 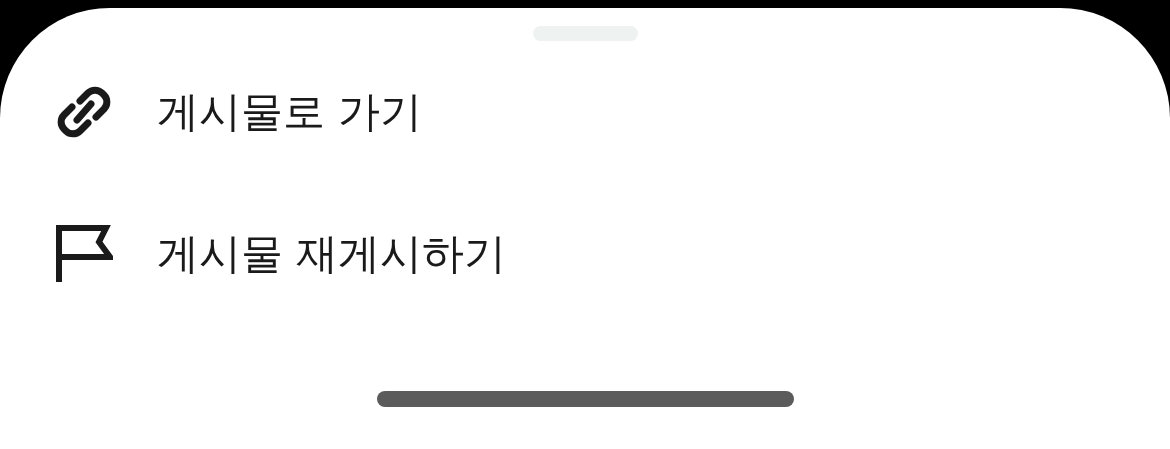 What do you see at coordinates (290, 112) in the screenshot?
I see `menu-item-label: 게시물로 가기` at bounding box center [290, 112].